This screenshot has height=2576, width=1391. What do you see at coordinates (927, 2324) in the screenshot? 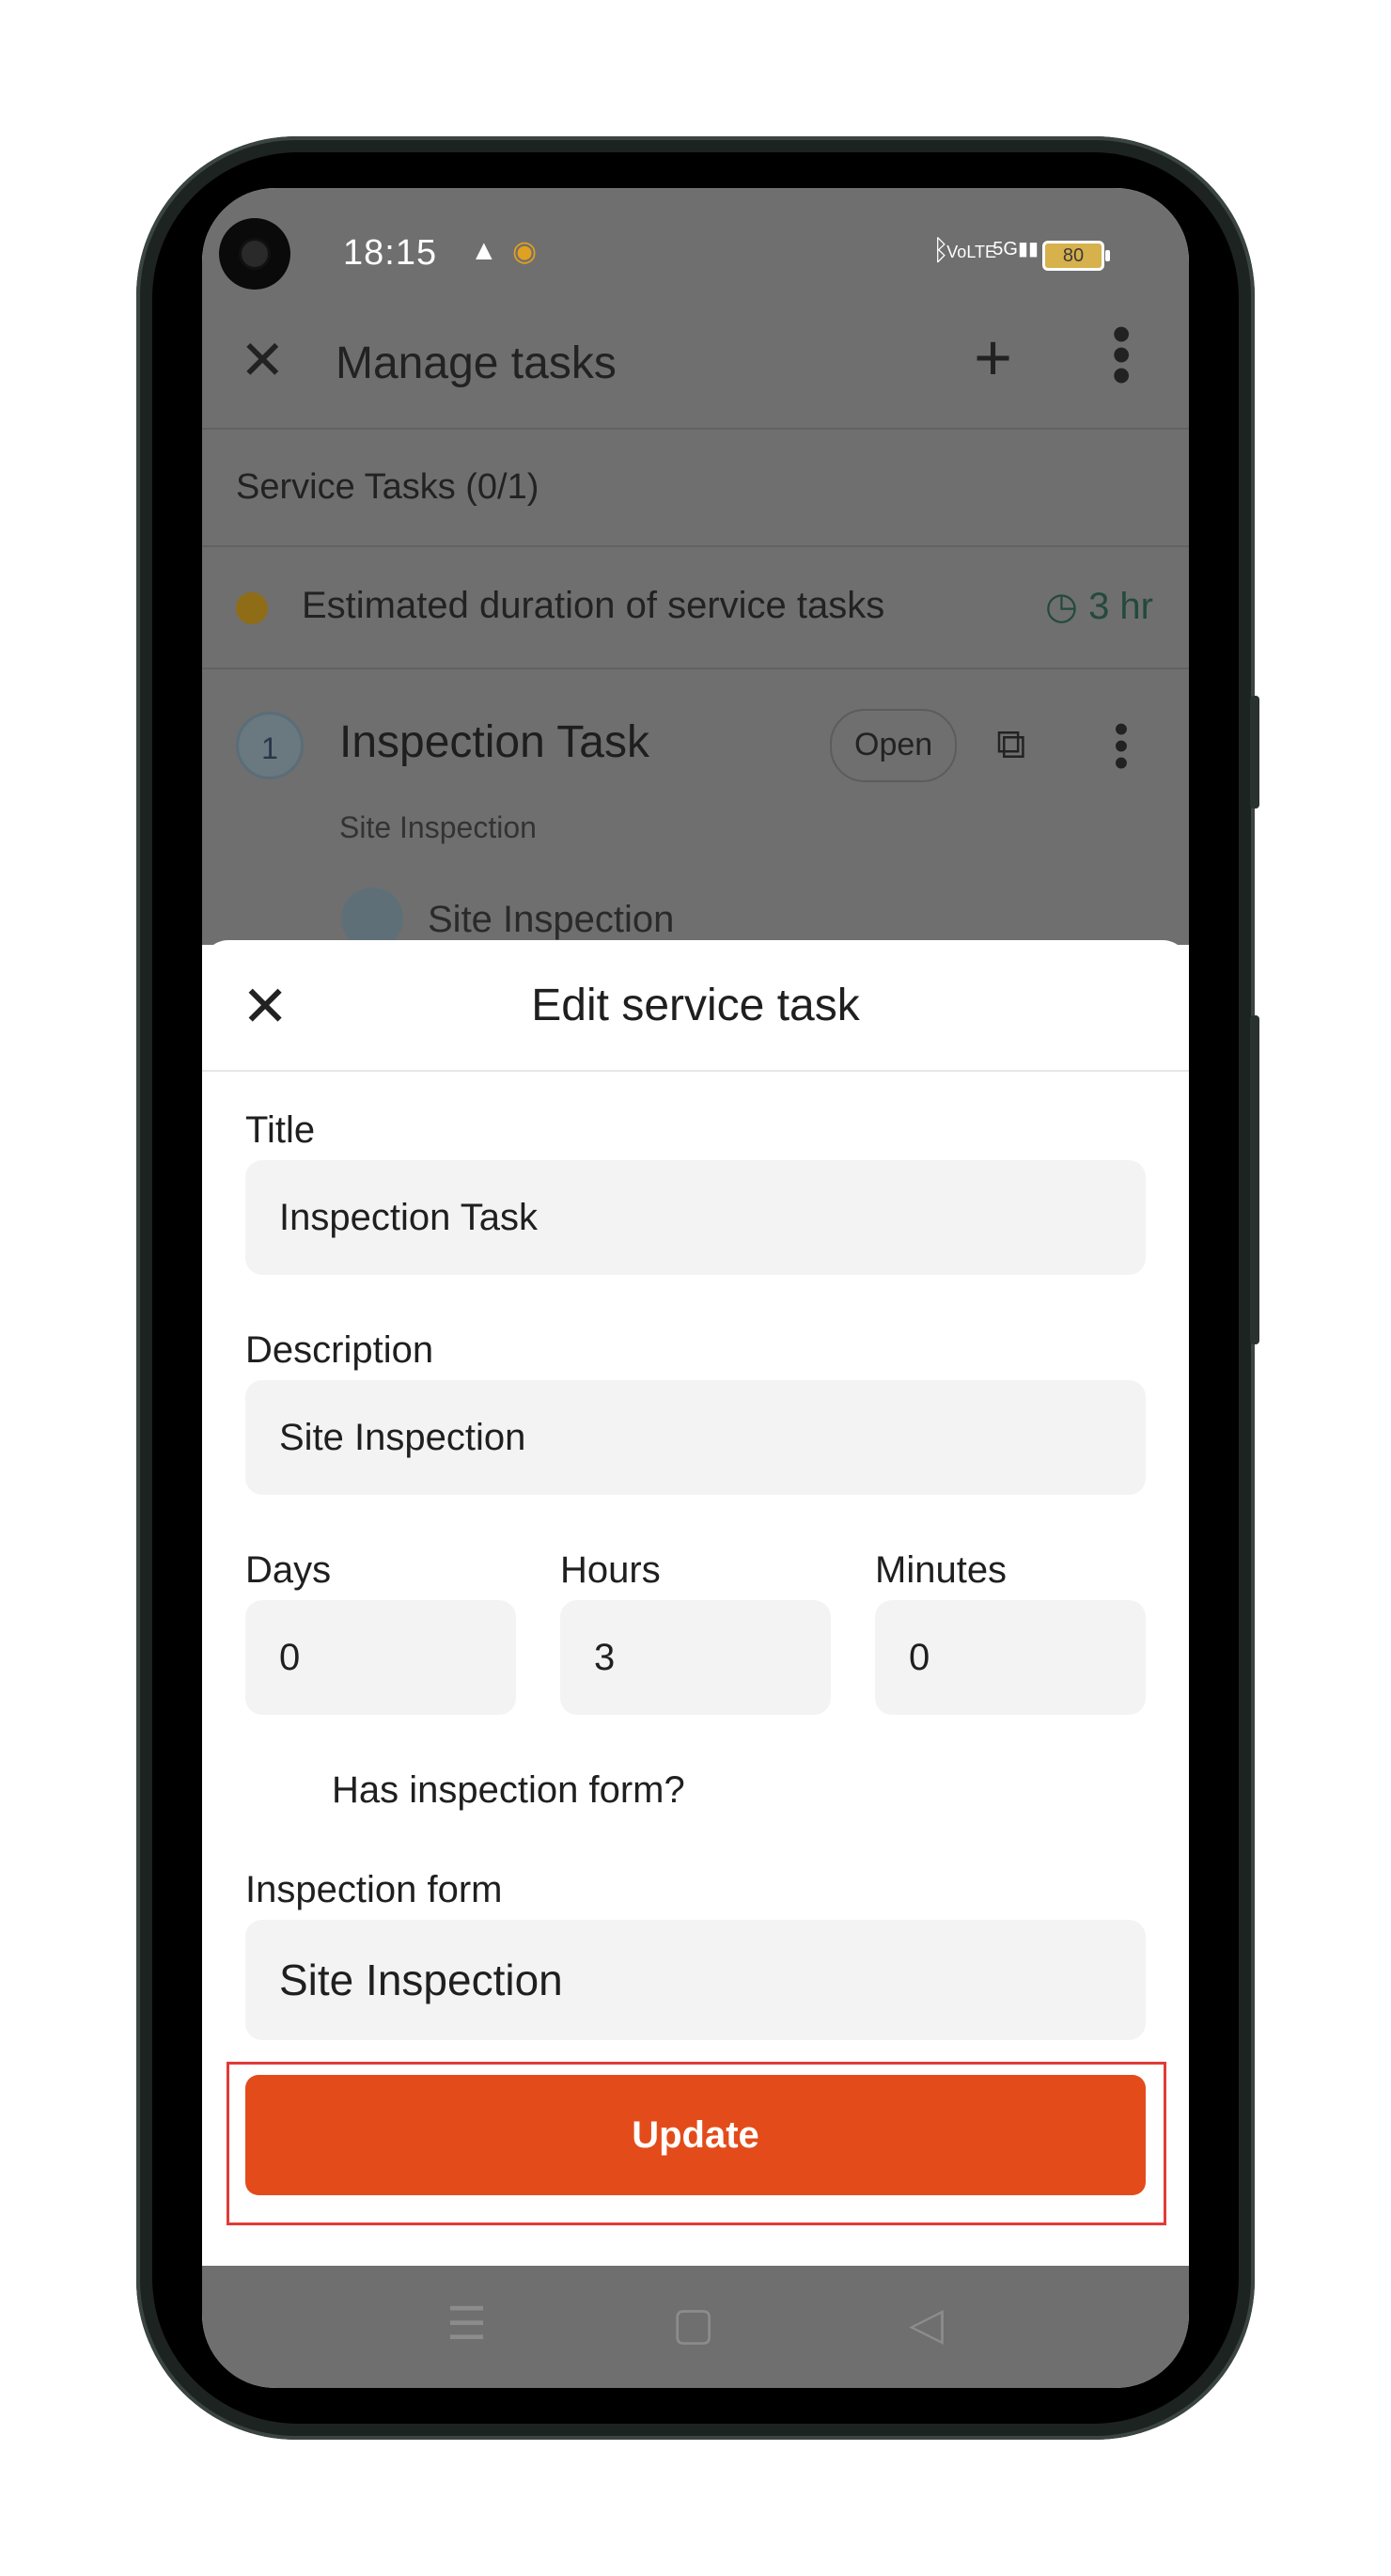
I see `back-nav-icon: ◁` at bounding box center [927, 2324].